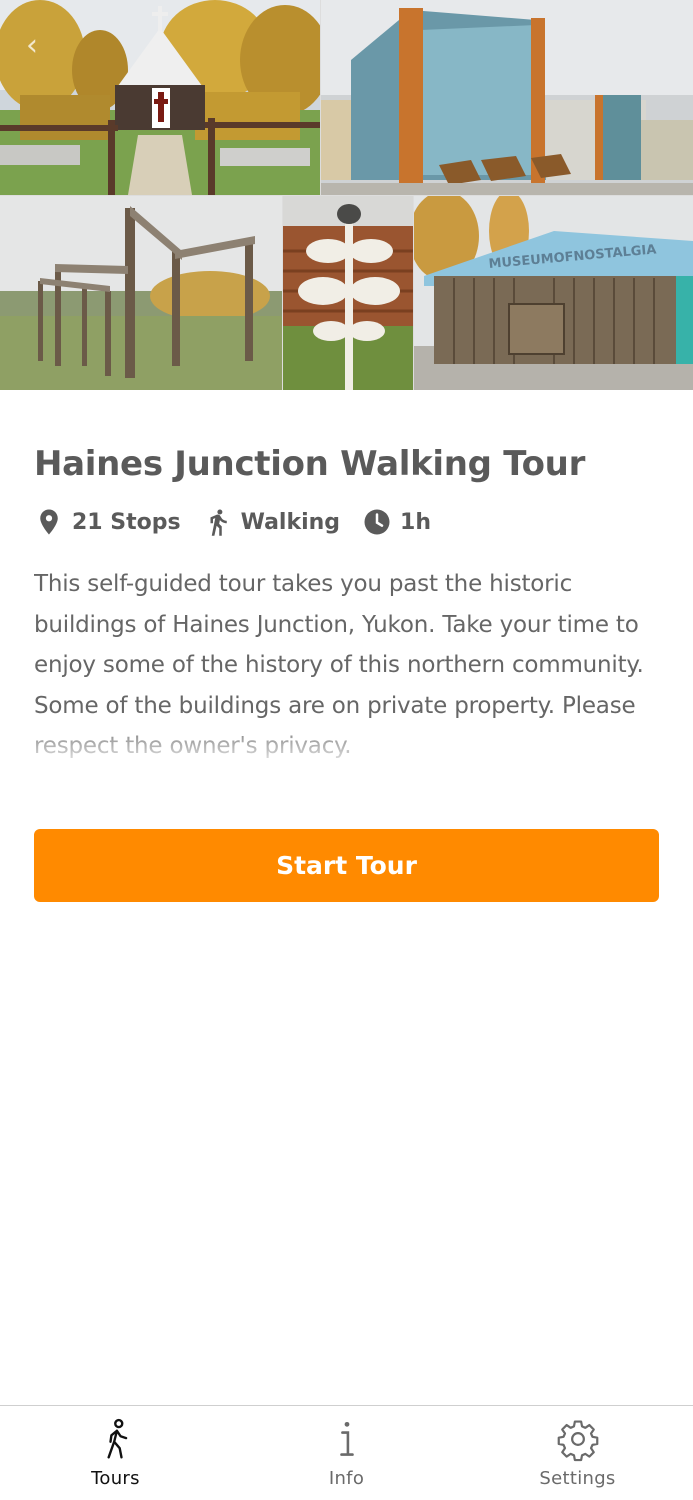 The height and width of the screenshot is (1500, 693). What do you see at coordinates (49, 522) in the screenshot?
I see `location-pin-icon` at bounding box center [49, 522].